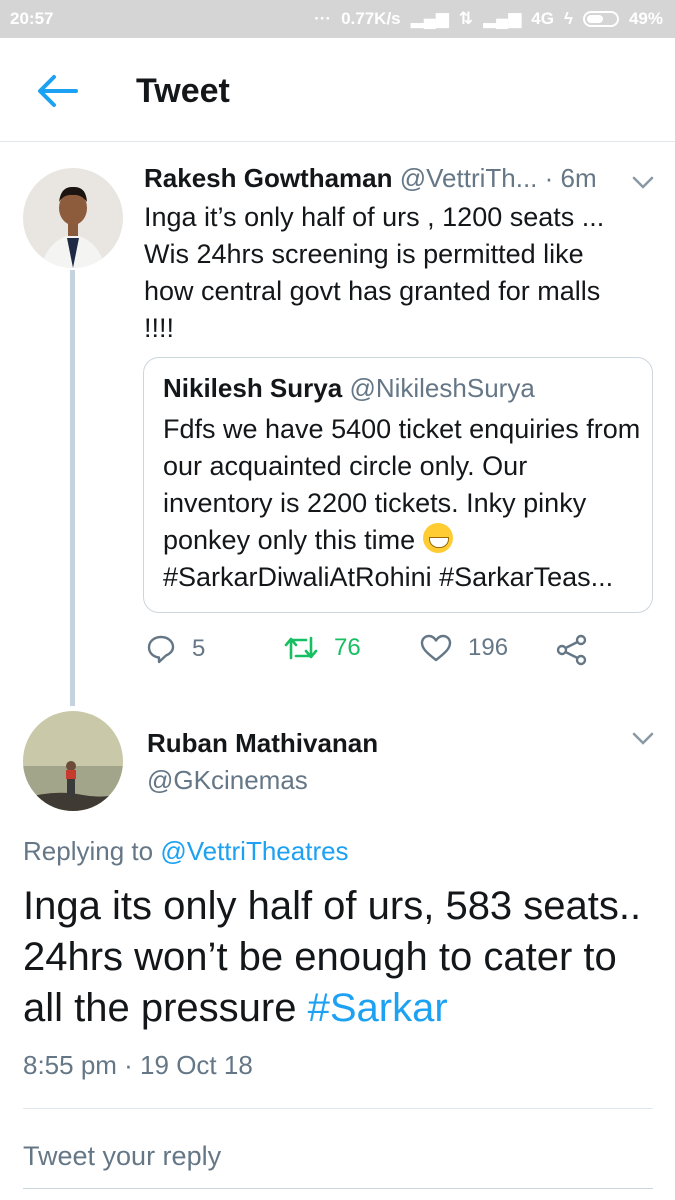  What do you see at coordinates (175, 649) in the screenshot?
I see `reply-action: 5` at bounding box center [175, 649].